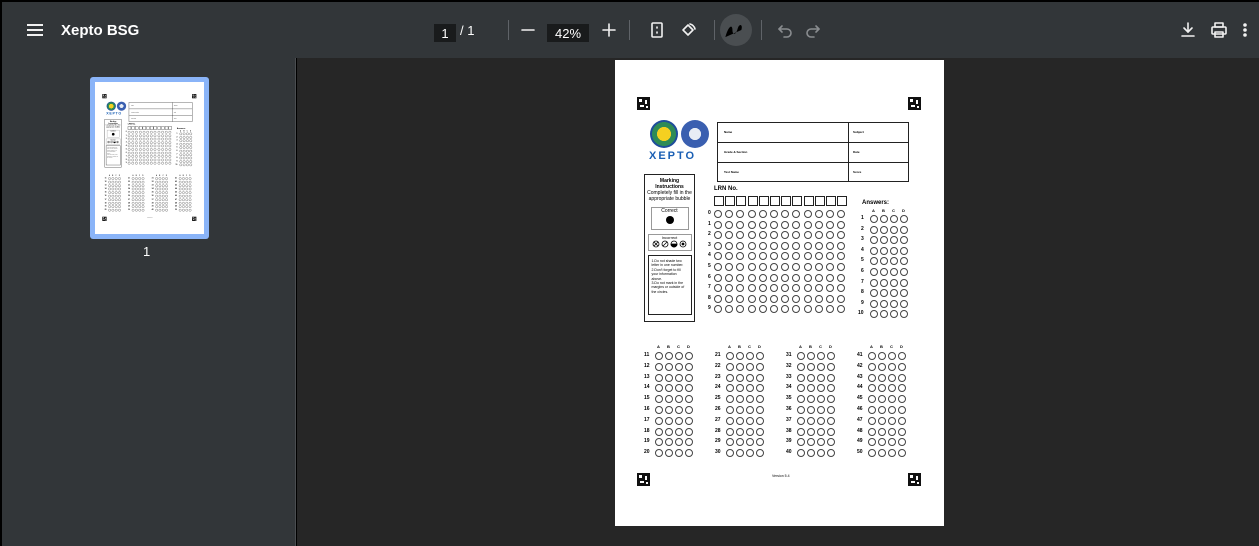 The height and width of the screenshot is (546, 1259). I want to click on answer-number: 49, so click(860, 441).